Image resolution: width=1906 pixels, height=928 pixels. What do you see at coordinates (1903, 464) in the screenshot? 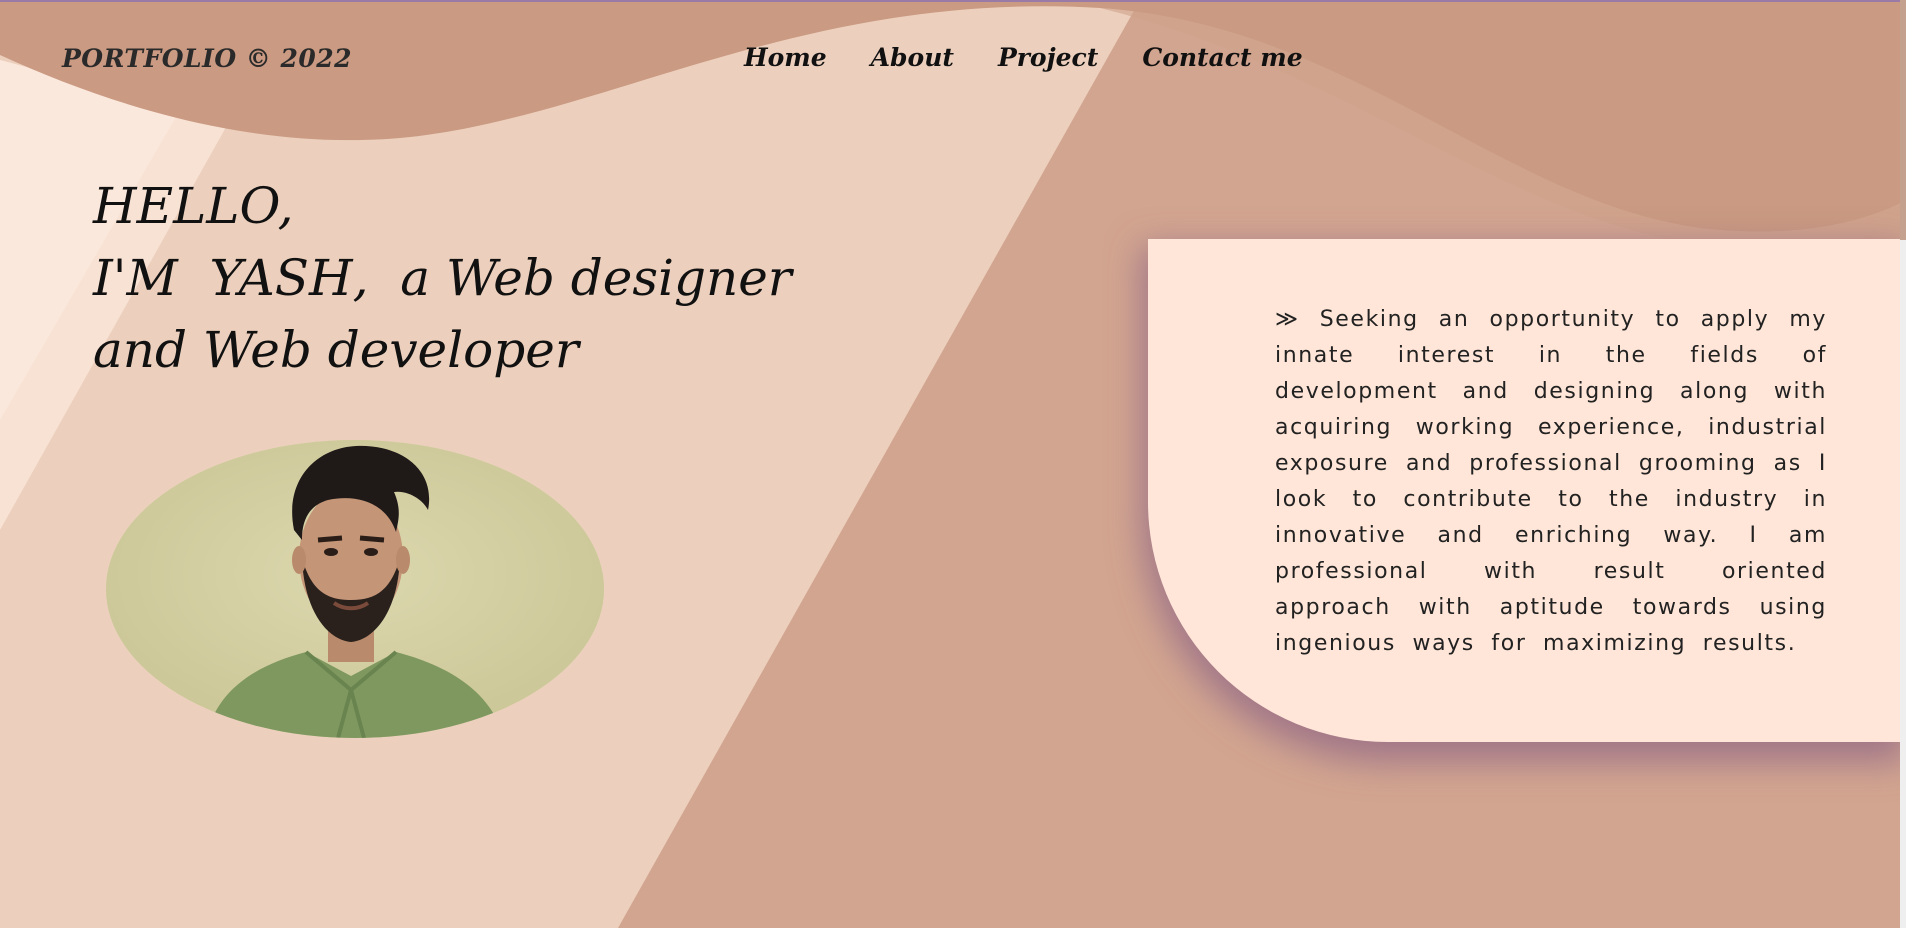
I see `scrollbar` at bounding box center [1903, 464].